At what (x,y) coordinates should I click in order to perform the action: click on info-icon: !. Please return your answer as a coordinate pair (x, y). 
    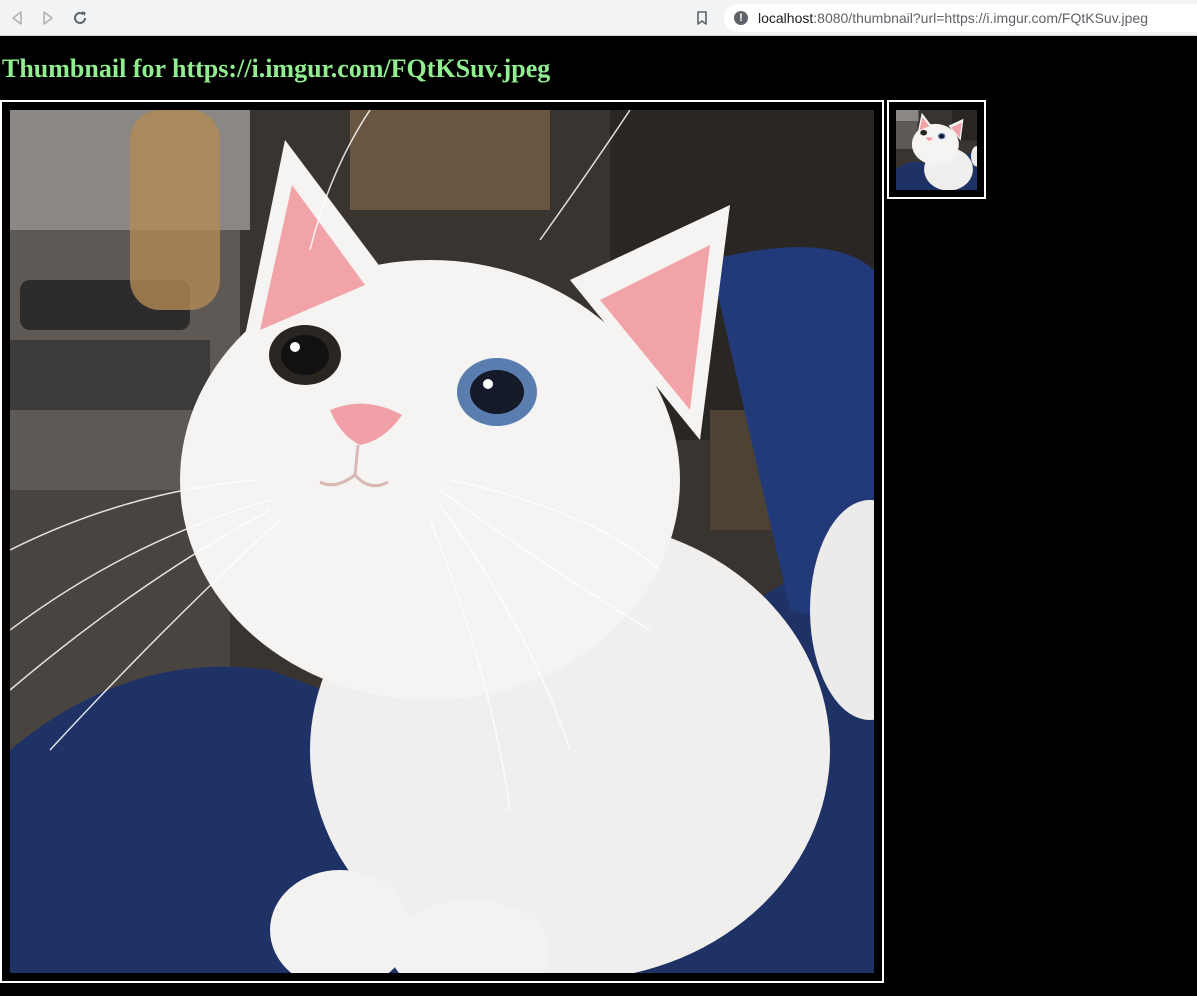
    Looking at the image, I should click on (741, 18).